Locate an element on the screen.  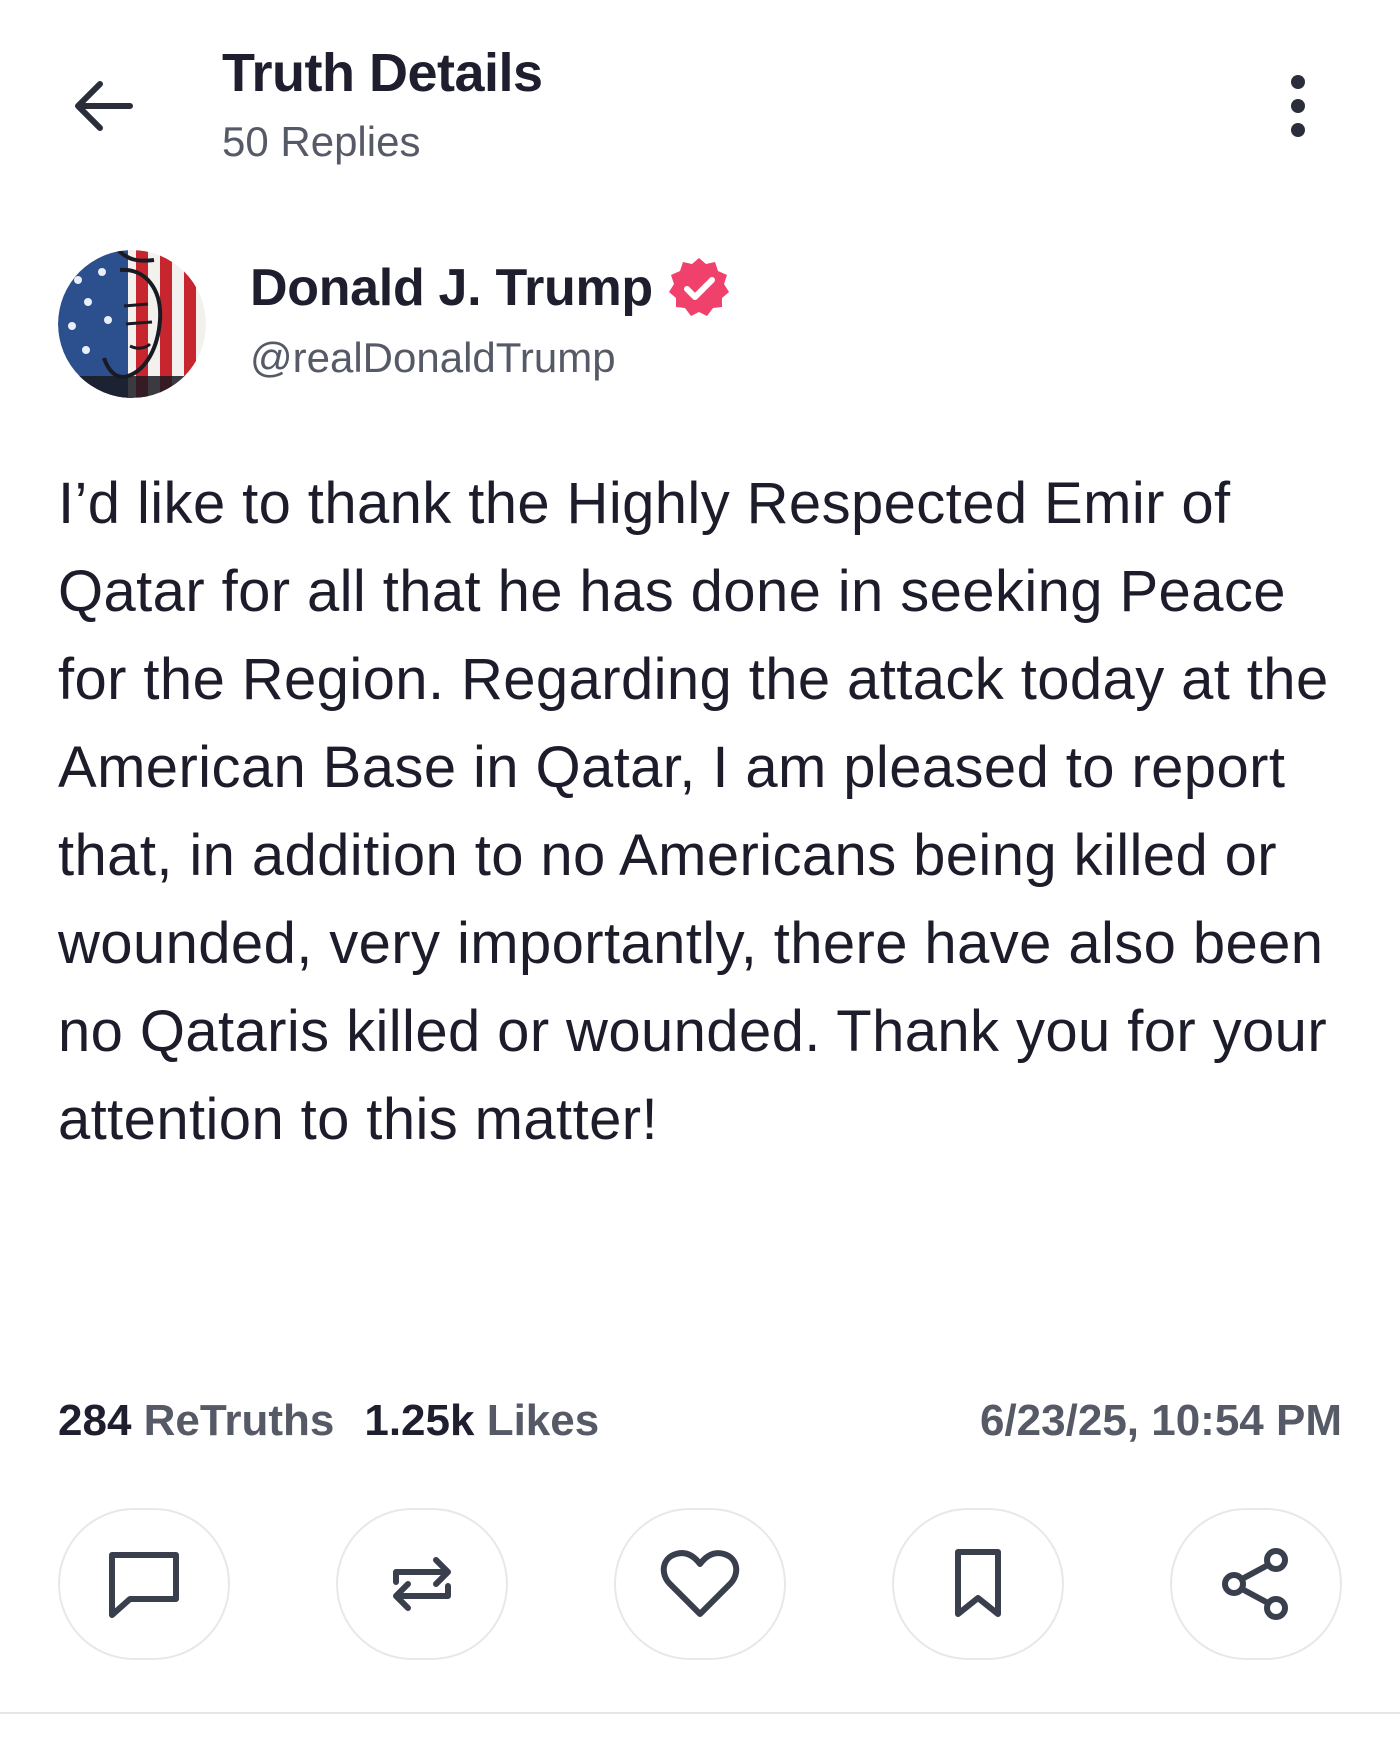
repost-icon is located at coordinates (422, 1584).